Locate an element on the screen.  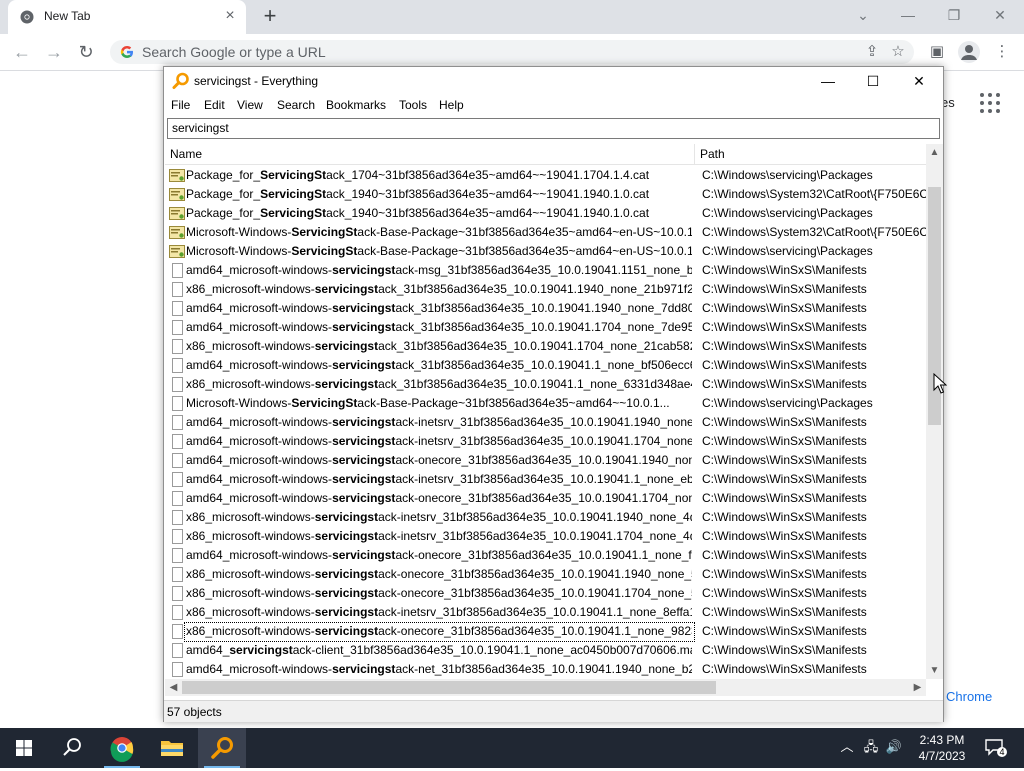
profile-avatar-icon is located at coordinates (969, 52).